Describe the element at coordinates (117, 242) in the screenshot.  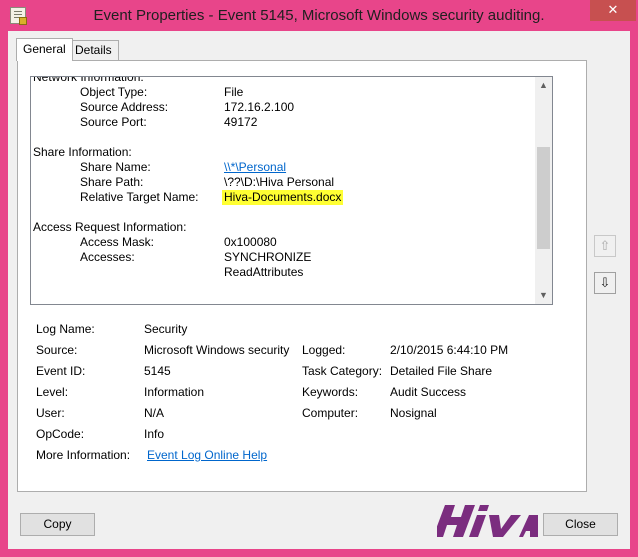
I see `access-mask-label: Access Mask:` at that location.